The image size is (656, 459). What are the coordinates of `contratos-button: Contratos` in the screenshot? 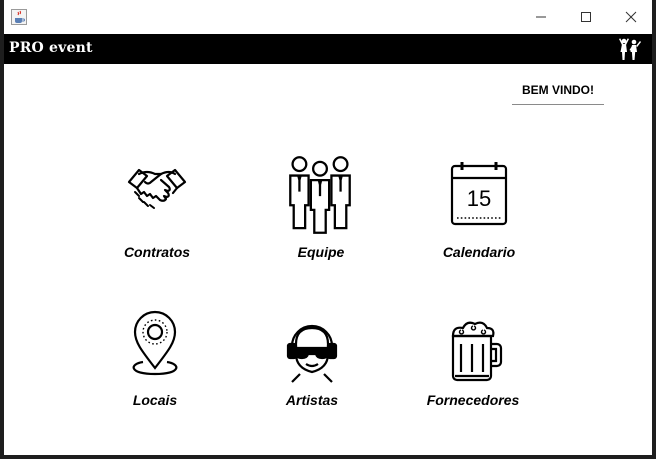 It's located at (155, 220).